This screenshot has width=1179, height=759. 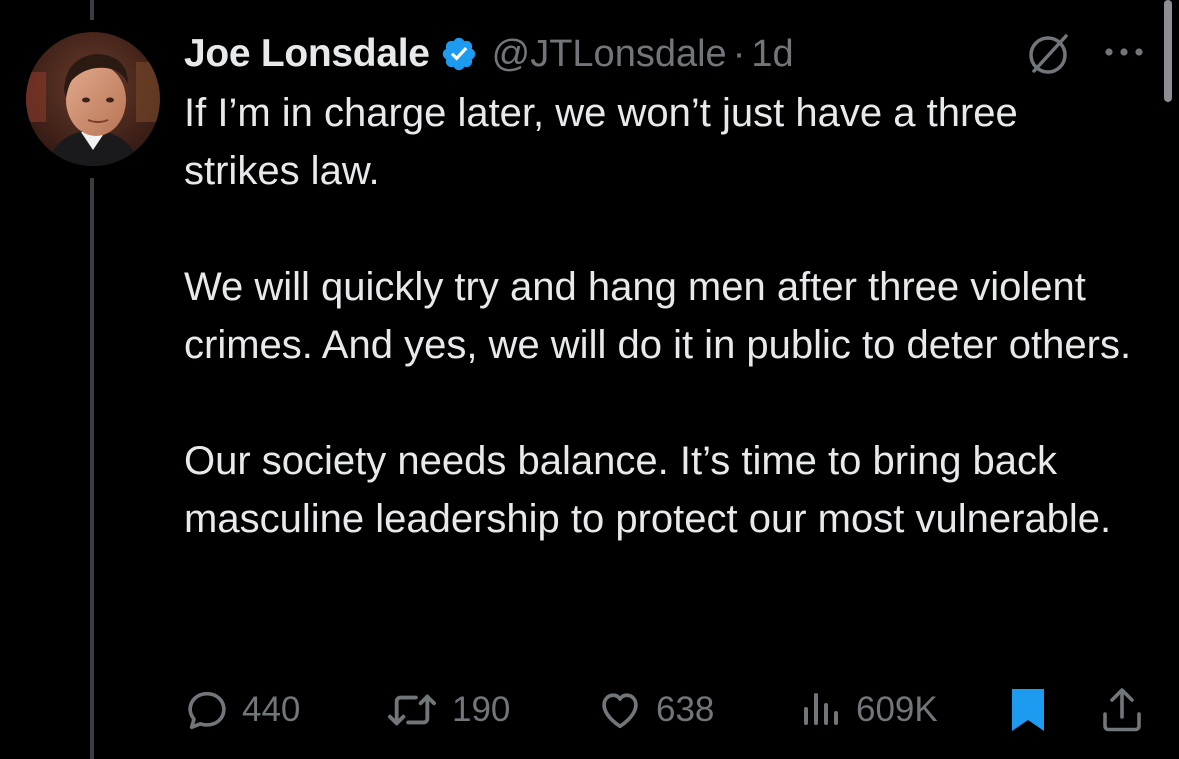 I want to click on heart-icon, so click(x=620, y=710).